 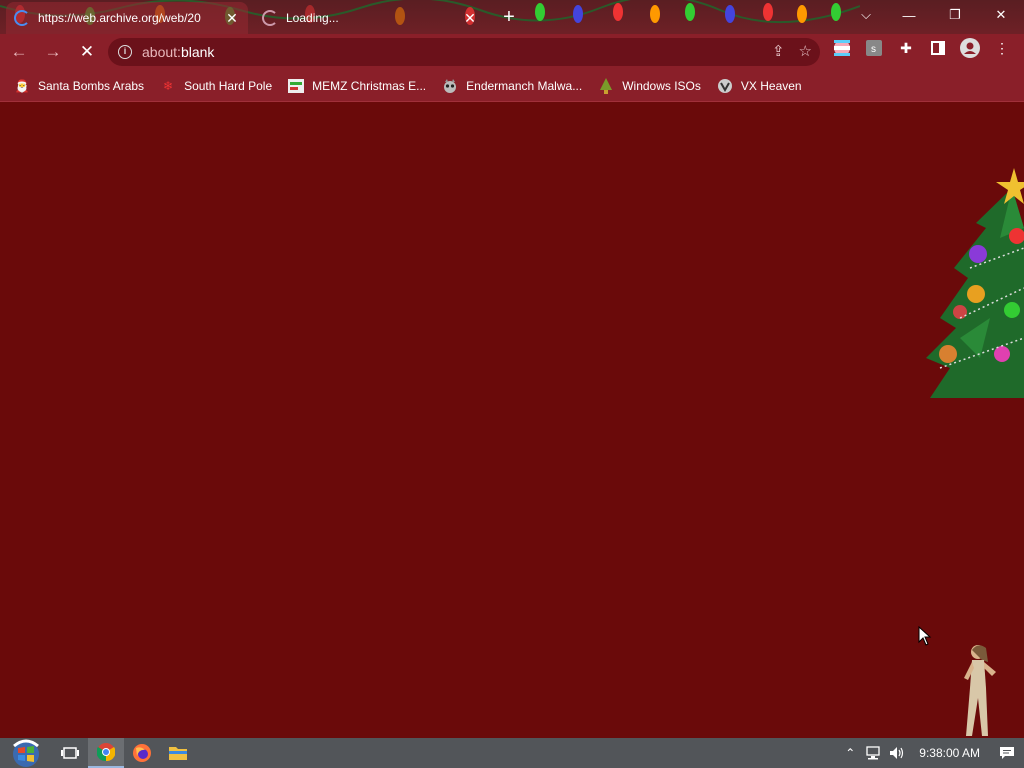 I want to click on chevron-up-icon: ⌃, so click(x=850, y=753).